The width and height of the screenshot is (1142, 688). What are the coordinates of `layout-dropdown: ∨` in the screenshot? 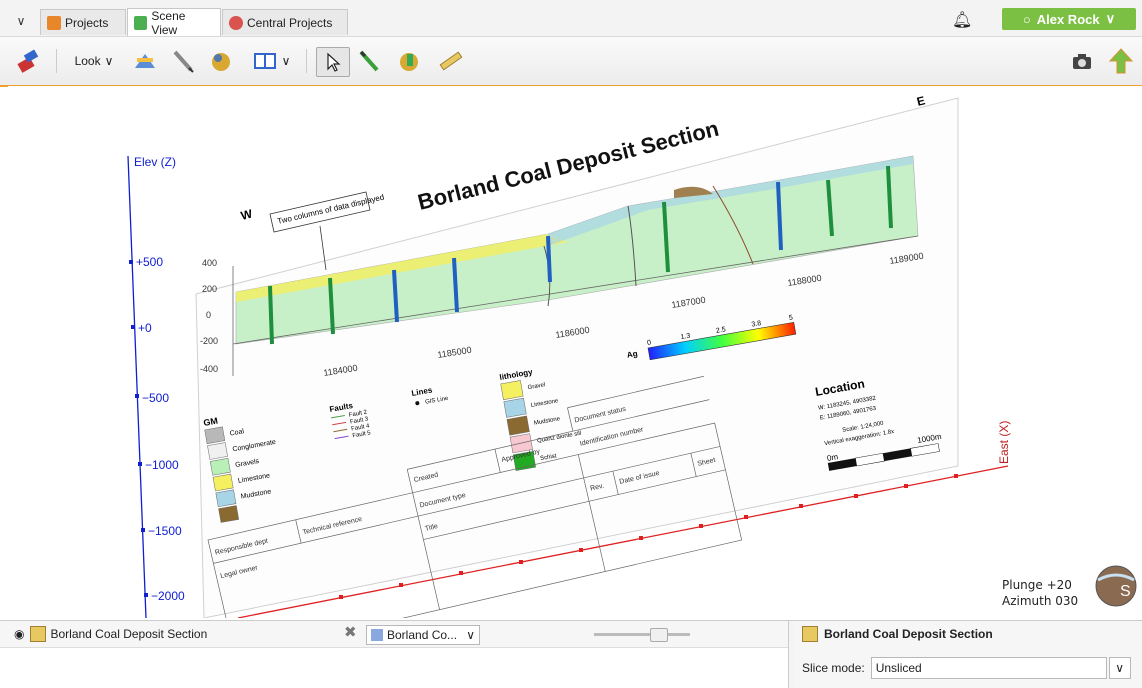 It's located at (272, 61).